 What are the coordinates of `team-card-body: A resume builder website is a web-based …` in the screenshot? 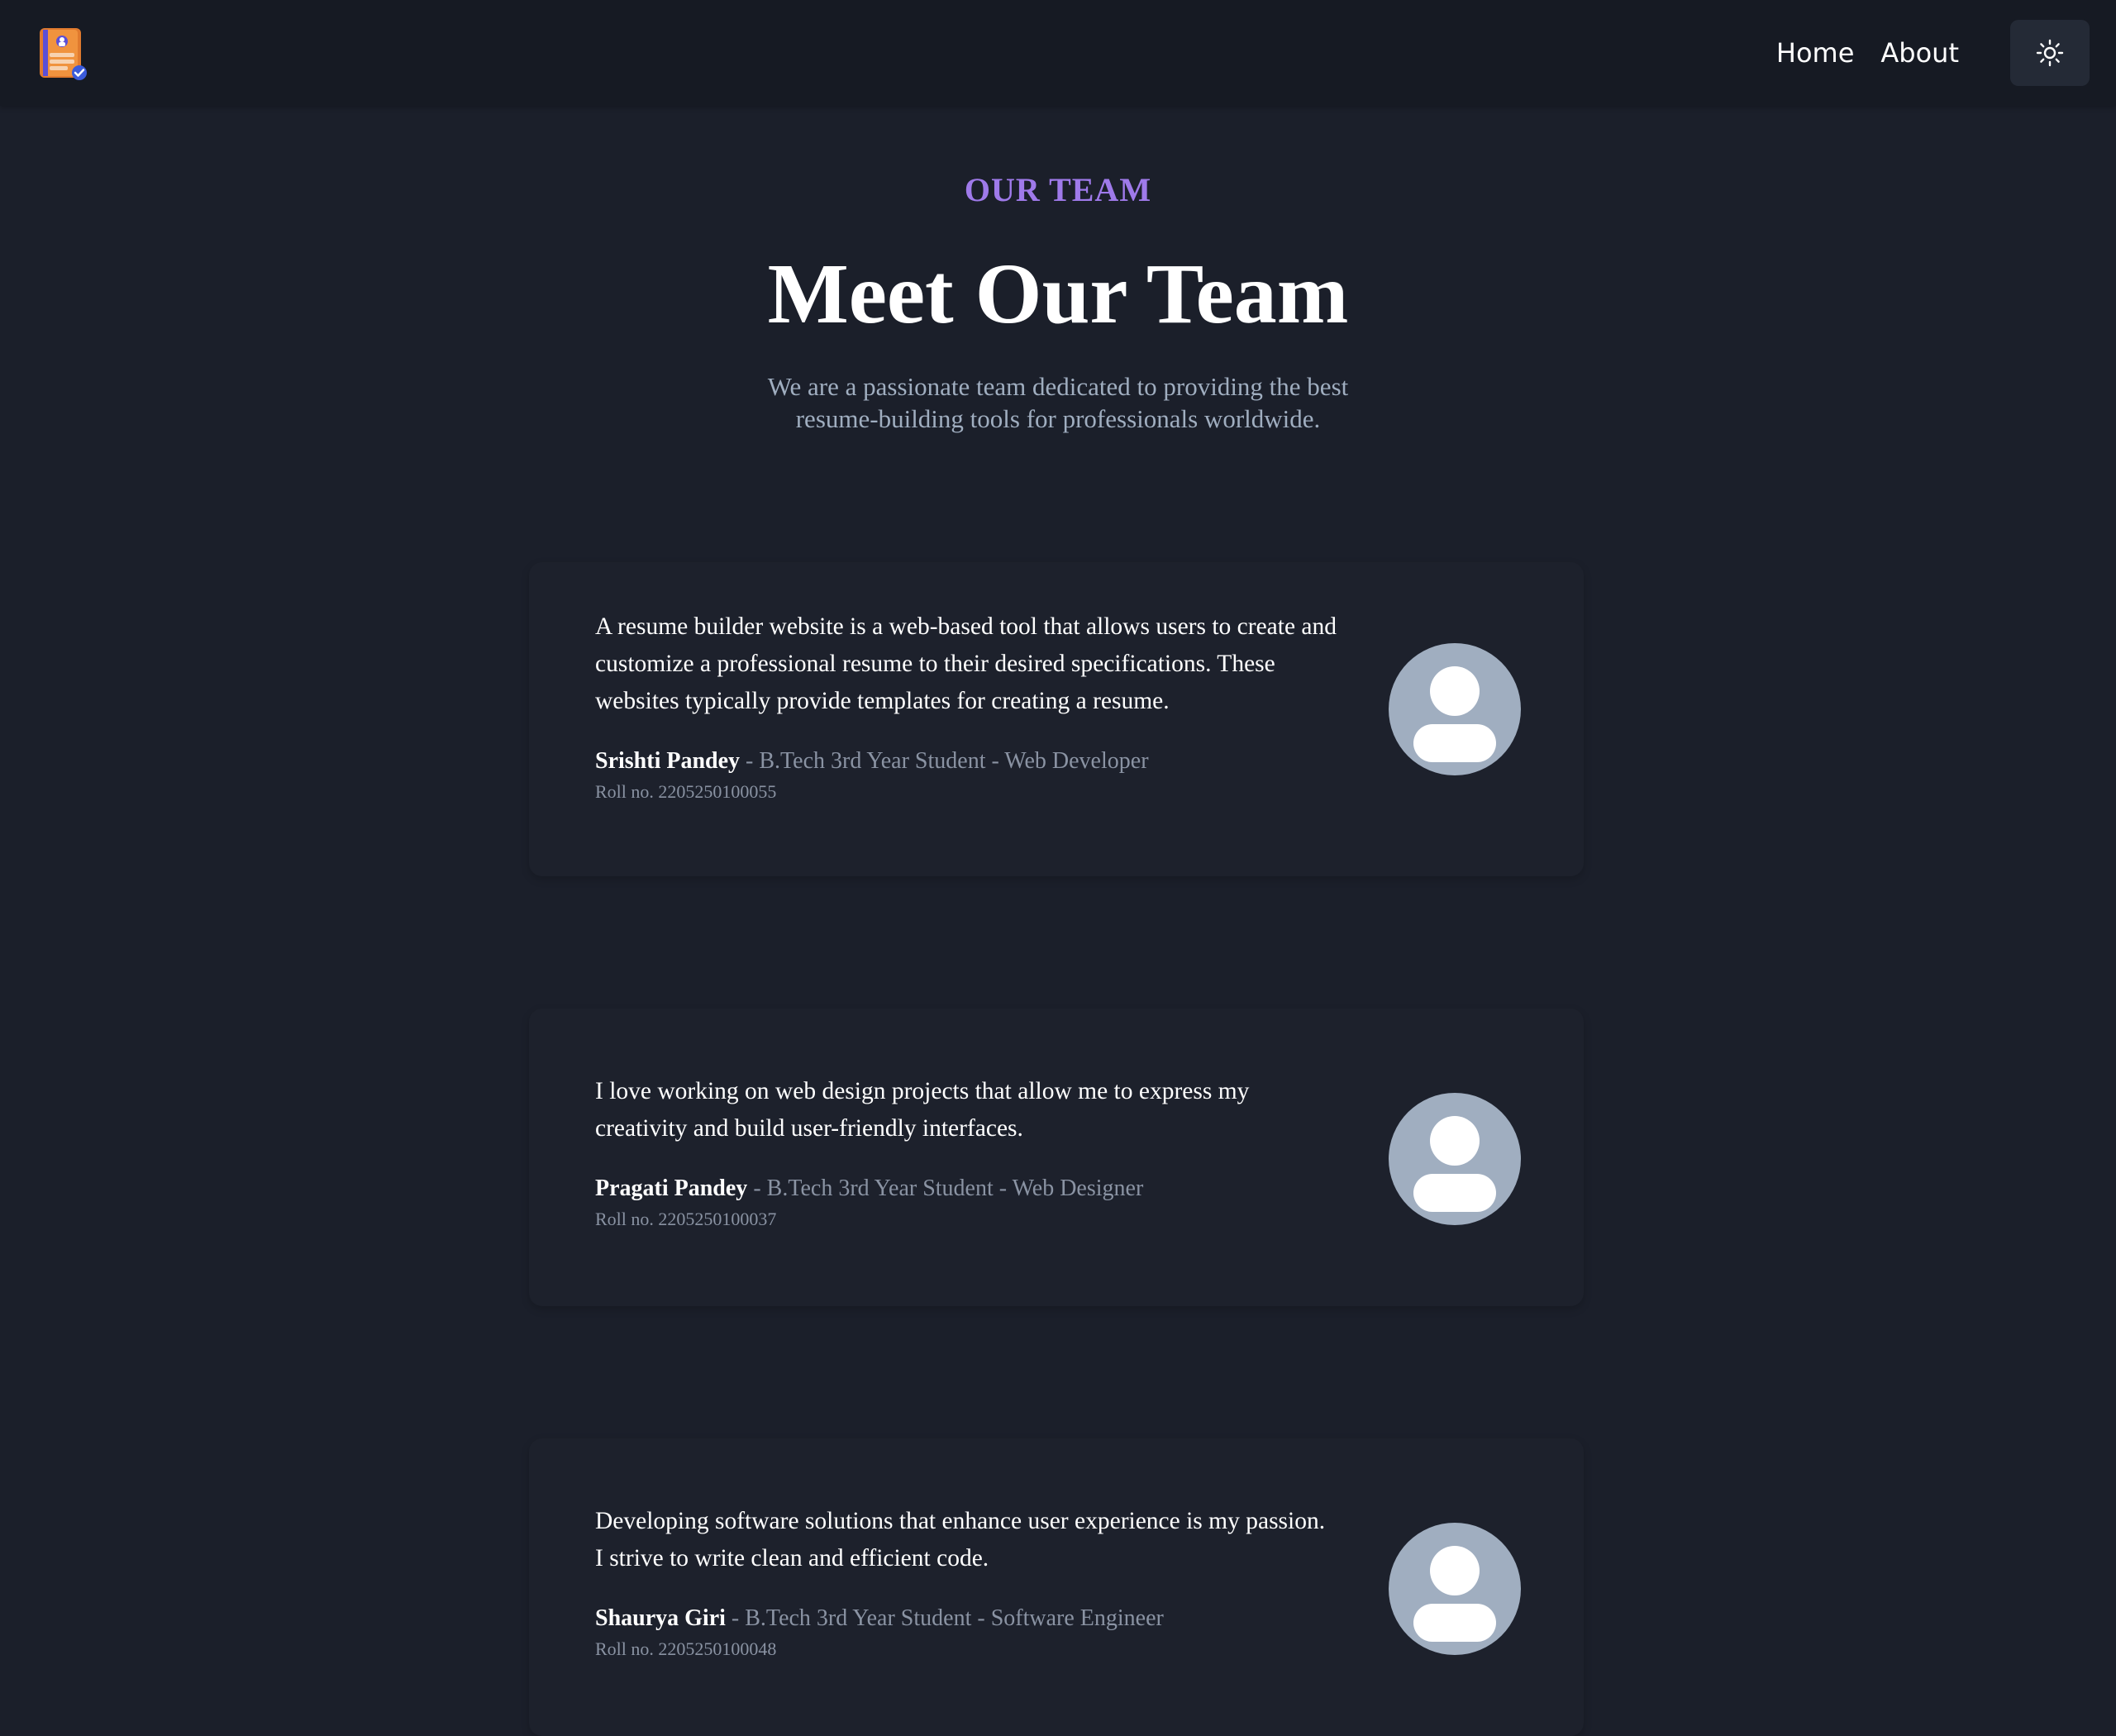 It's located at (967, 706).